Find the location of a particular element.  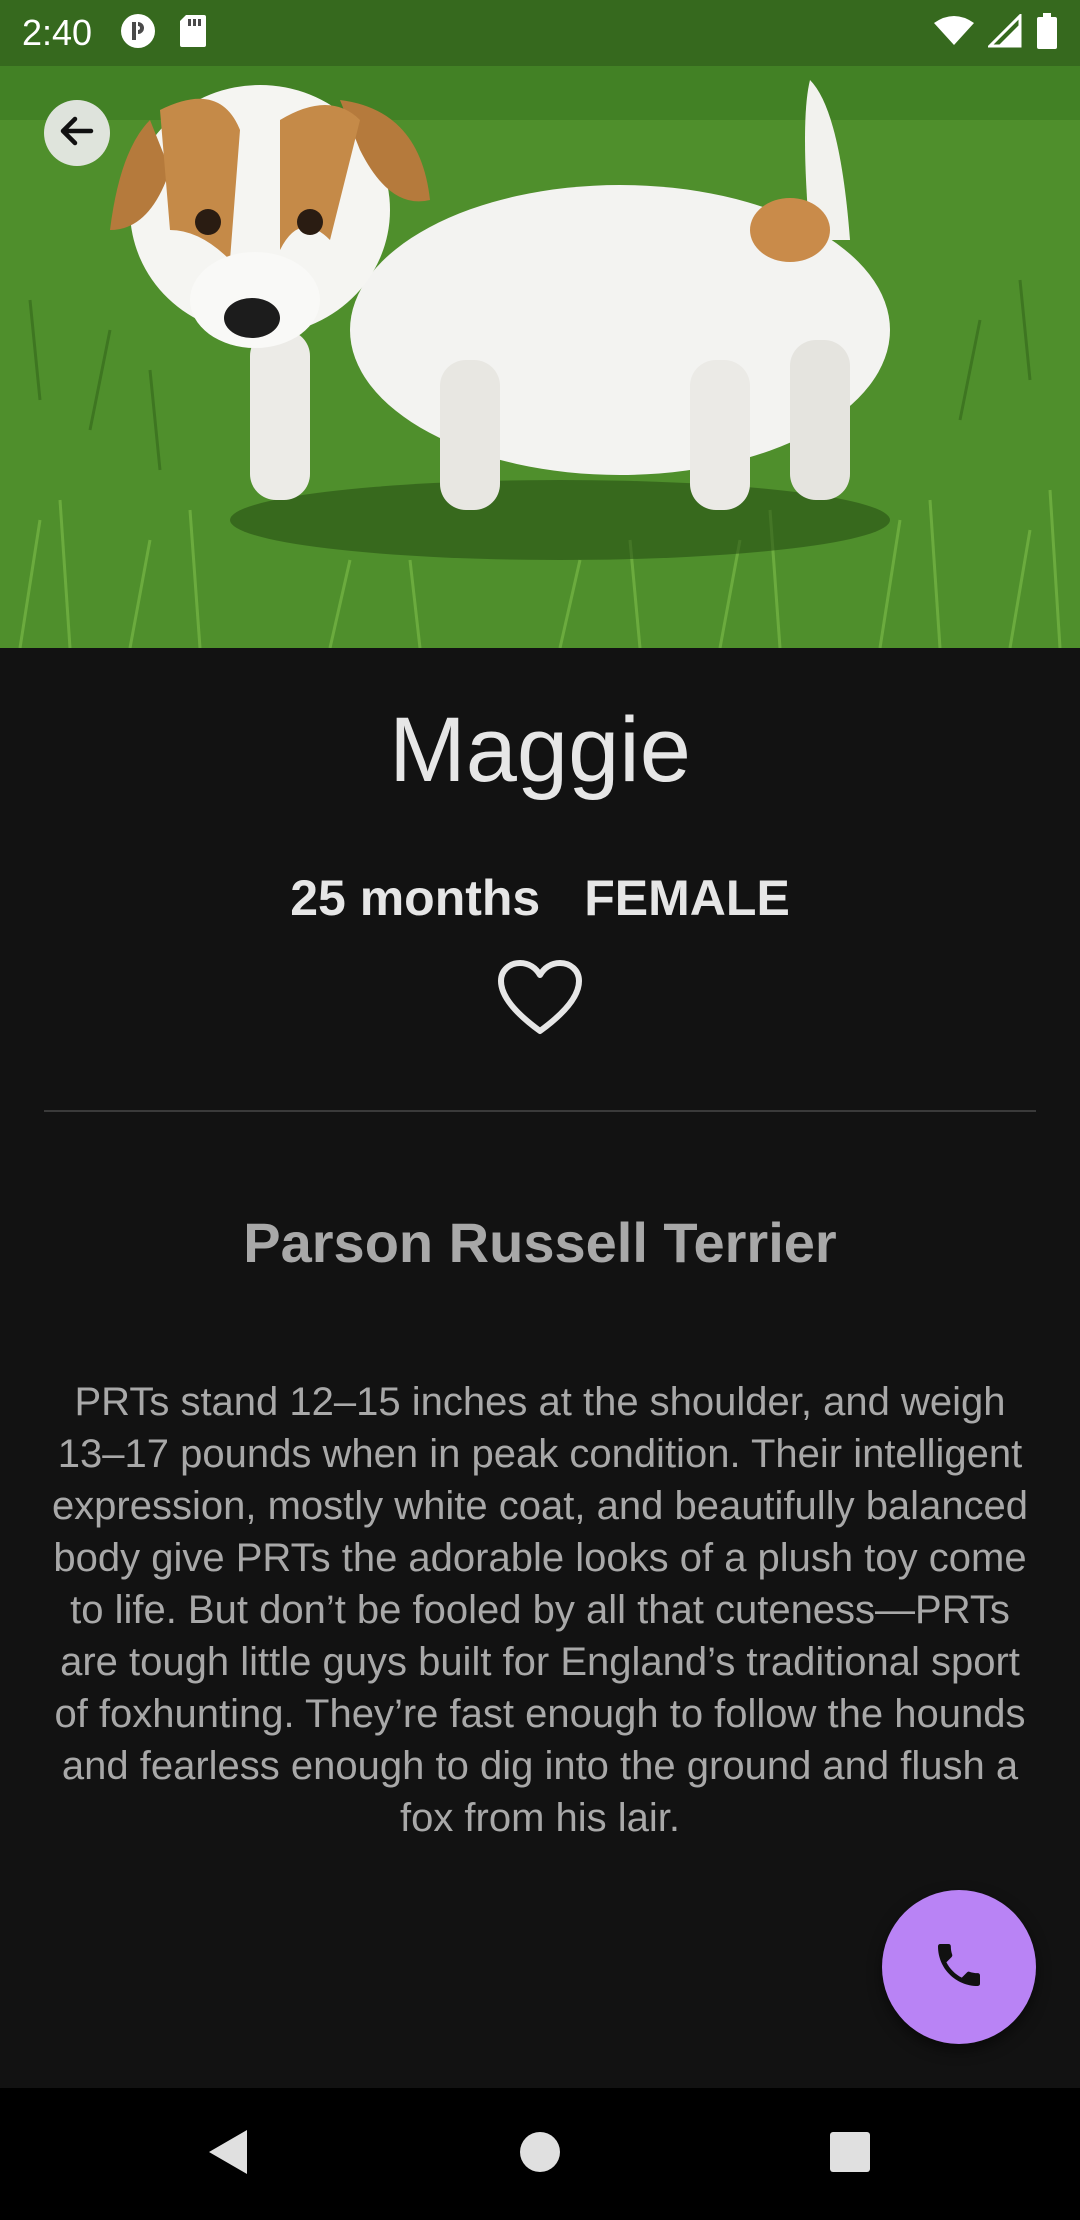

pet-gender: FEMALE is located at coordinates (687, 898).